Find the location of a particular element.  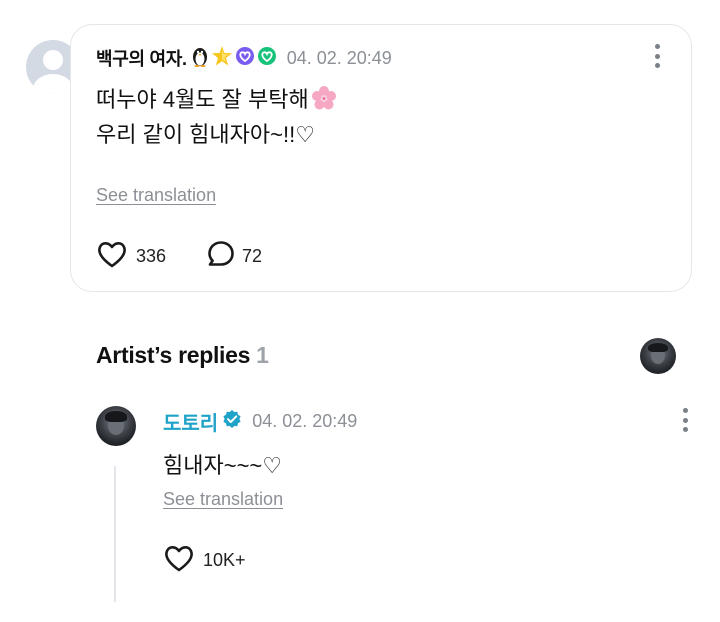

reply-more-options-icon is located at coordinates (685, 420).